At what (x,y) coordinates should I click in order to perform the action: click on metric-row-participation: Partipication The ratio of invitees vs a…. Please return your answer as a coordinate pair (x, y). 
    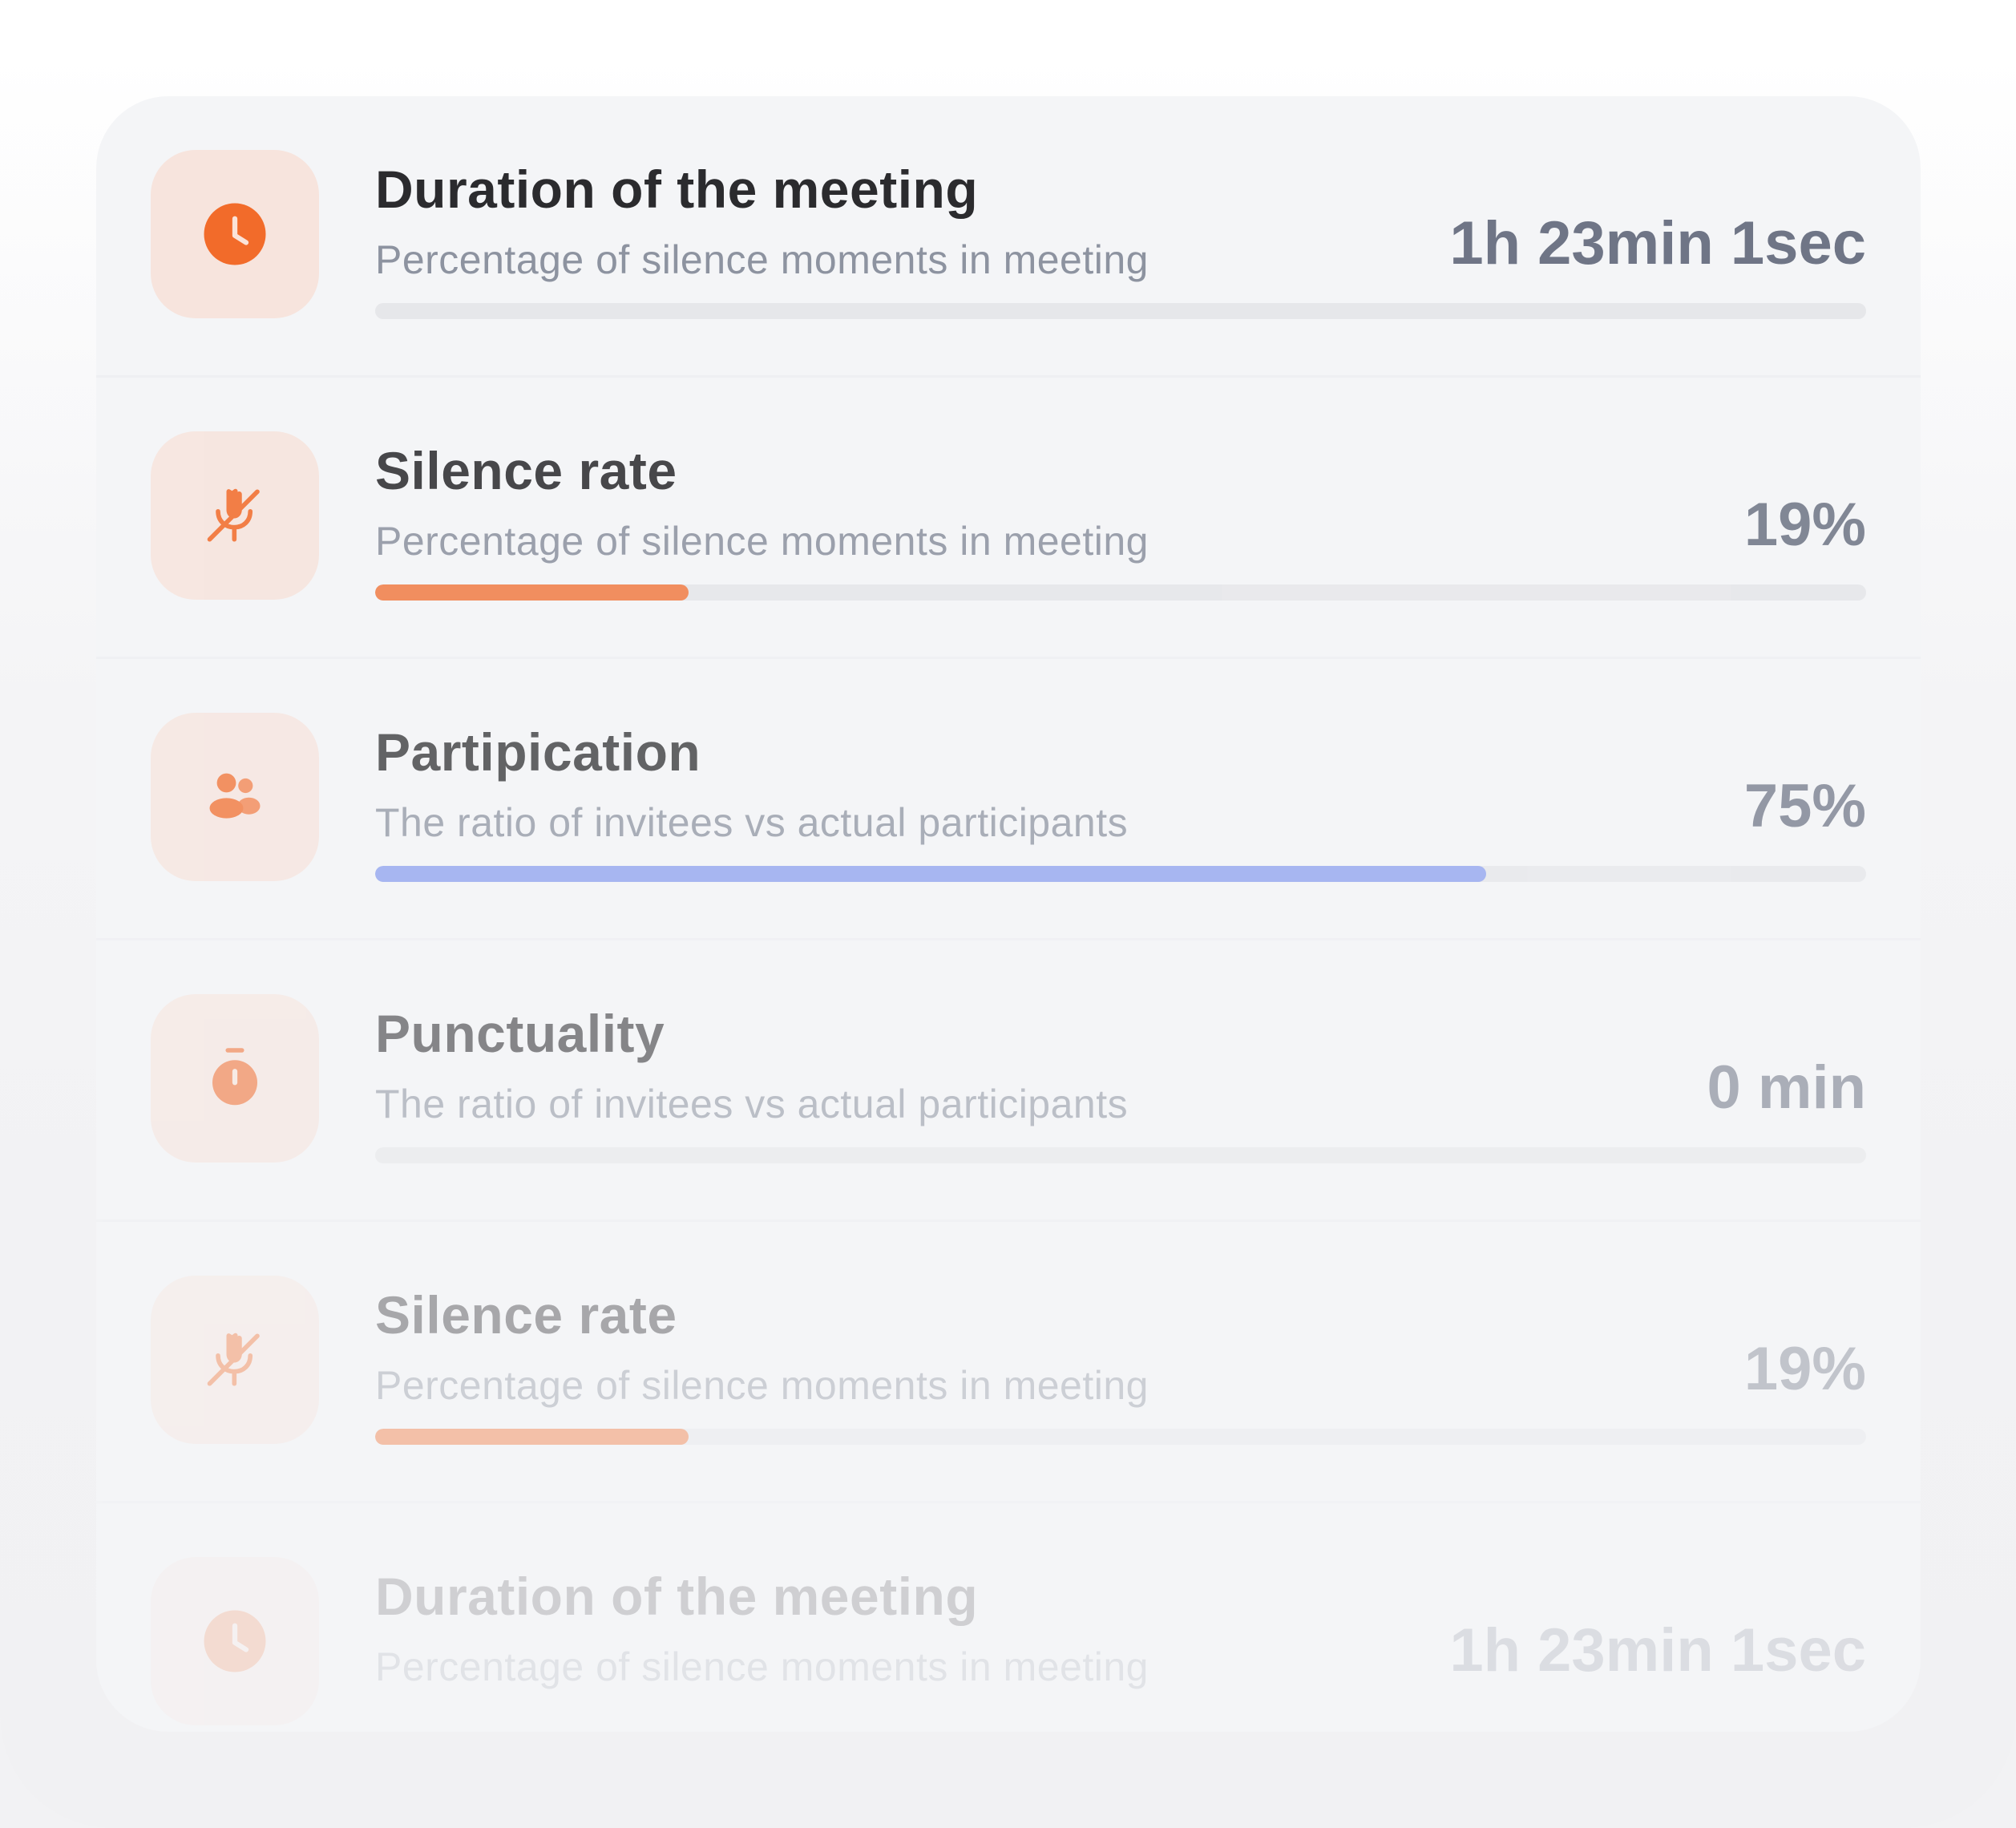
    Looking at the image, I should click on (1008, 799).